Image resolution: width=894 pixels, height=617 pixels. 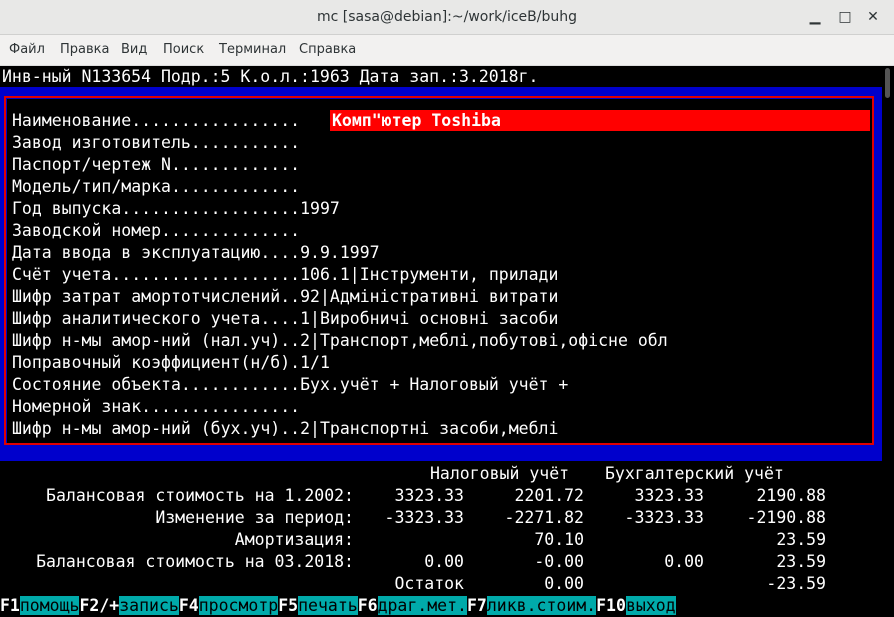 What do you see at coordinates (447, 50) in the screenshot?
I see `menubar: Файл Правка Вид Поиск Терминал Справка` at bounding box center [447, 50].